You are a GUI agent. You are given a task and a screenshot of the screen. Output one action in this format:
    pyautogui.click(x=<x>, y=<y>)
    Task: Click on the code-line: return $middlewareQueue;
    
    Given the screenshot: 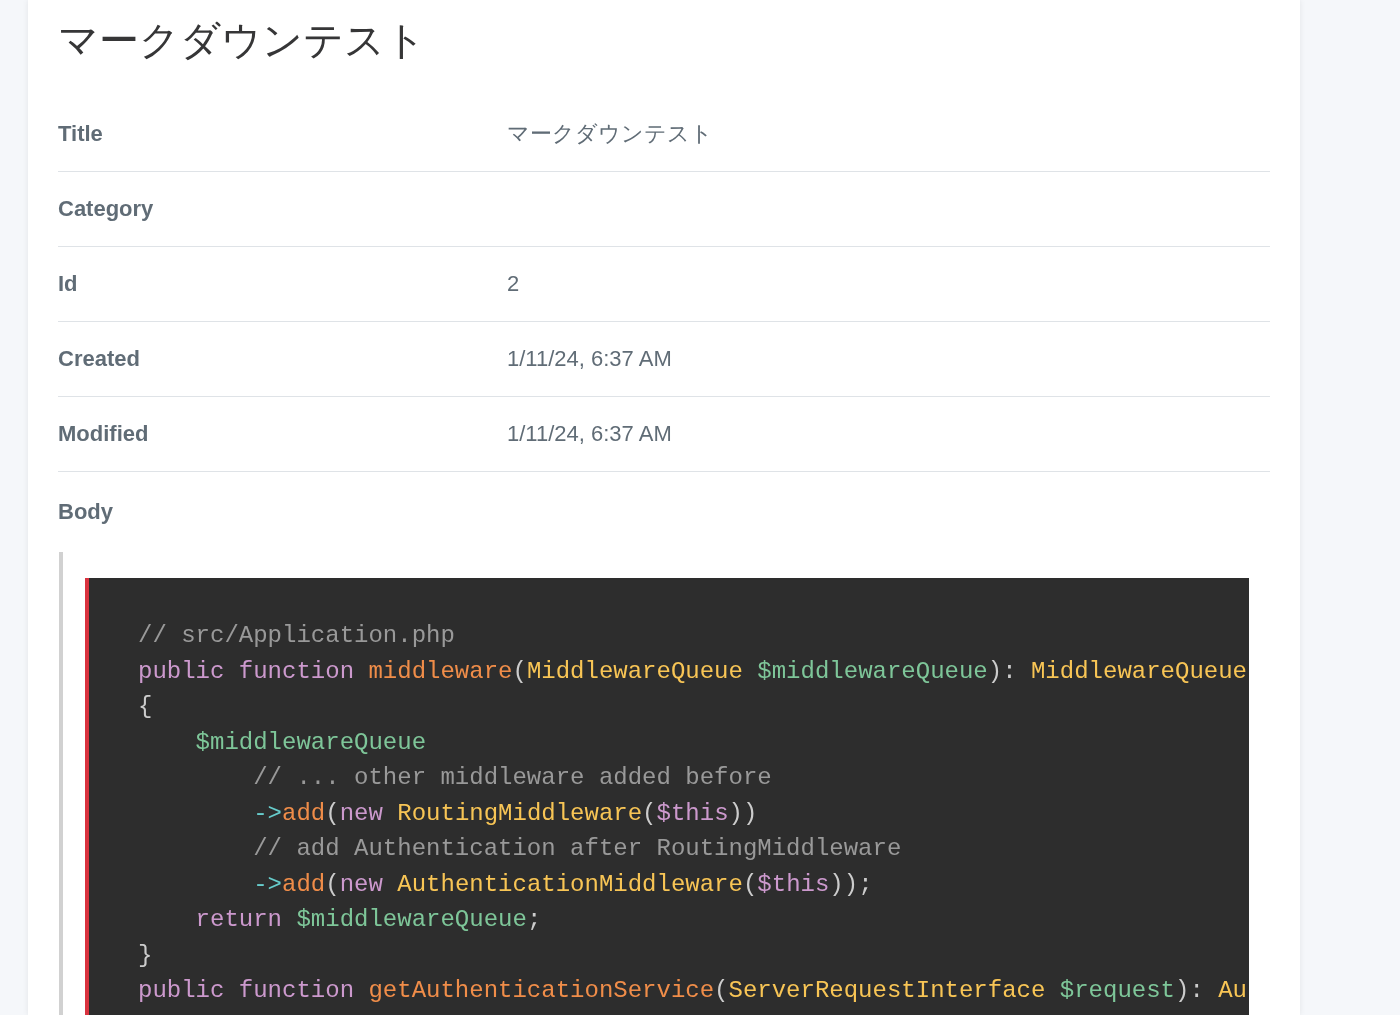 What is the action you would take?
    pyautogui.click(x=368, y=920)
    